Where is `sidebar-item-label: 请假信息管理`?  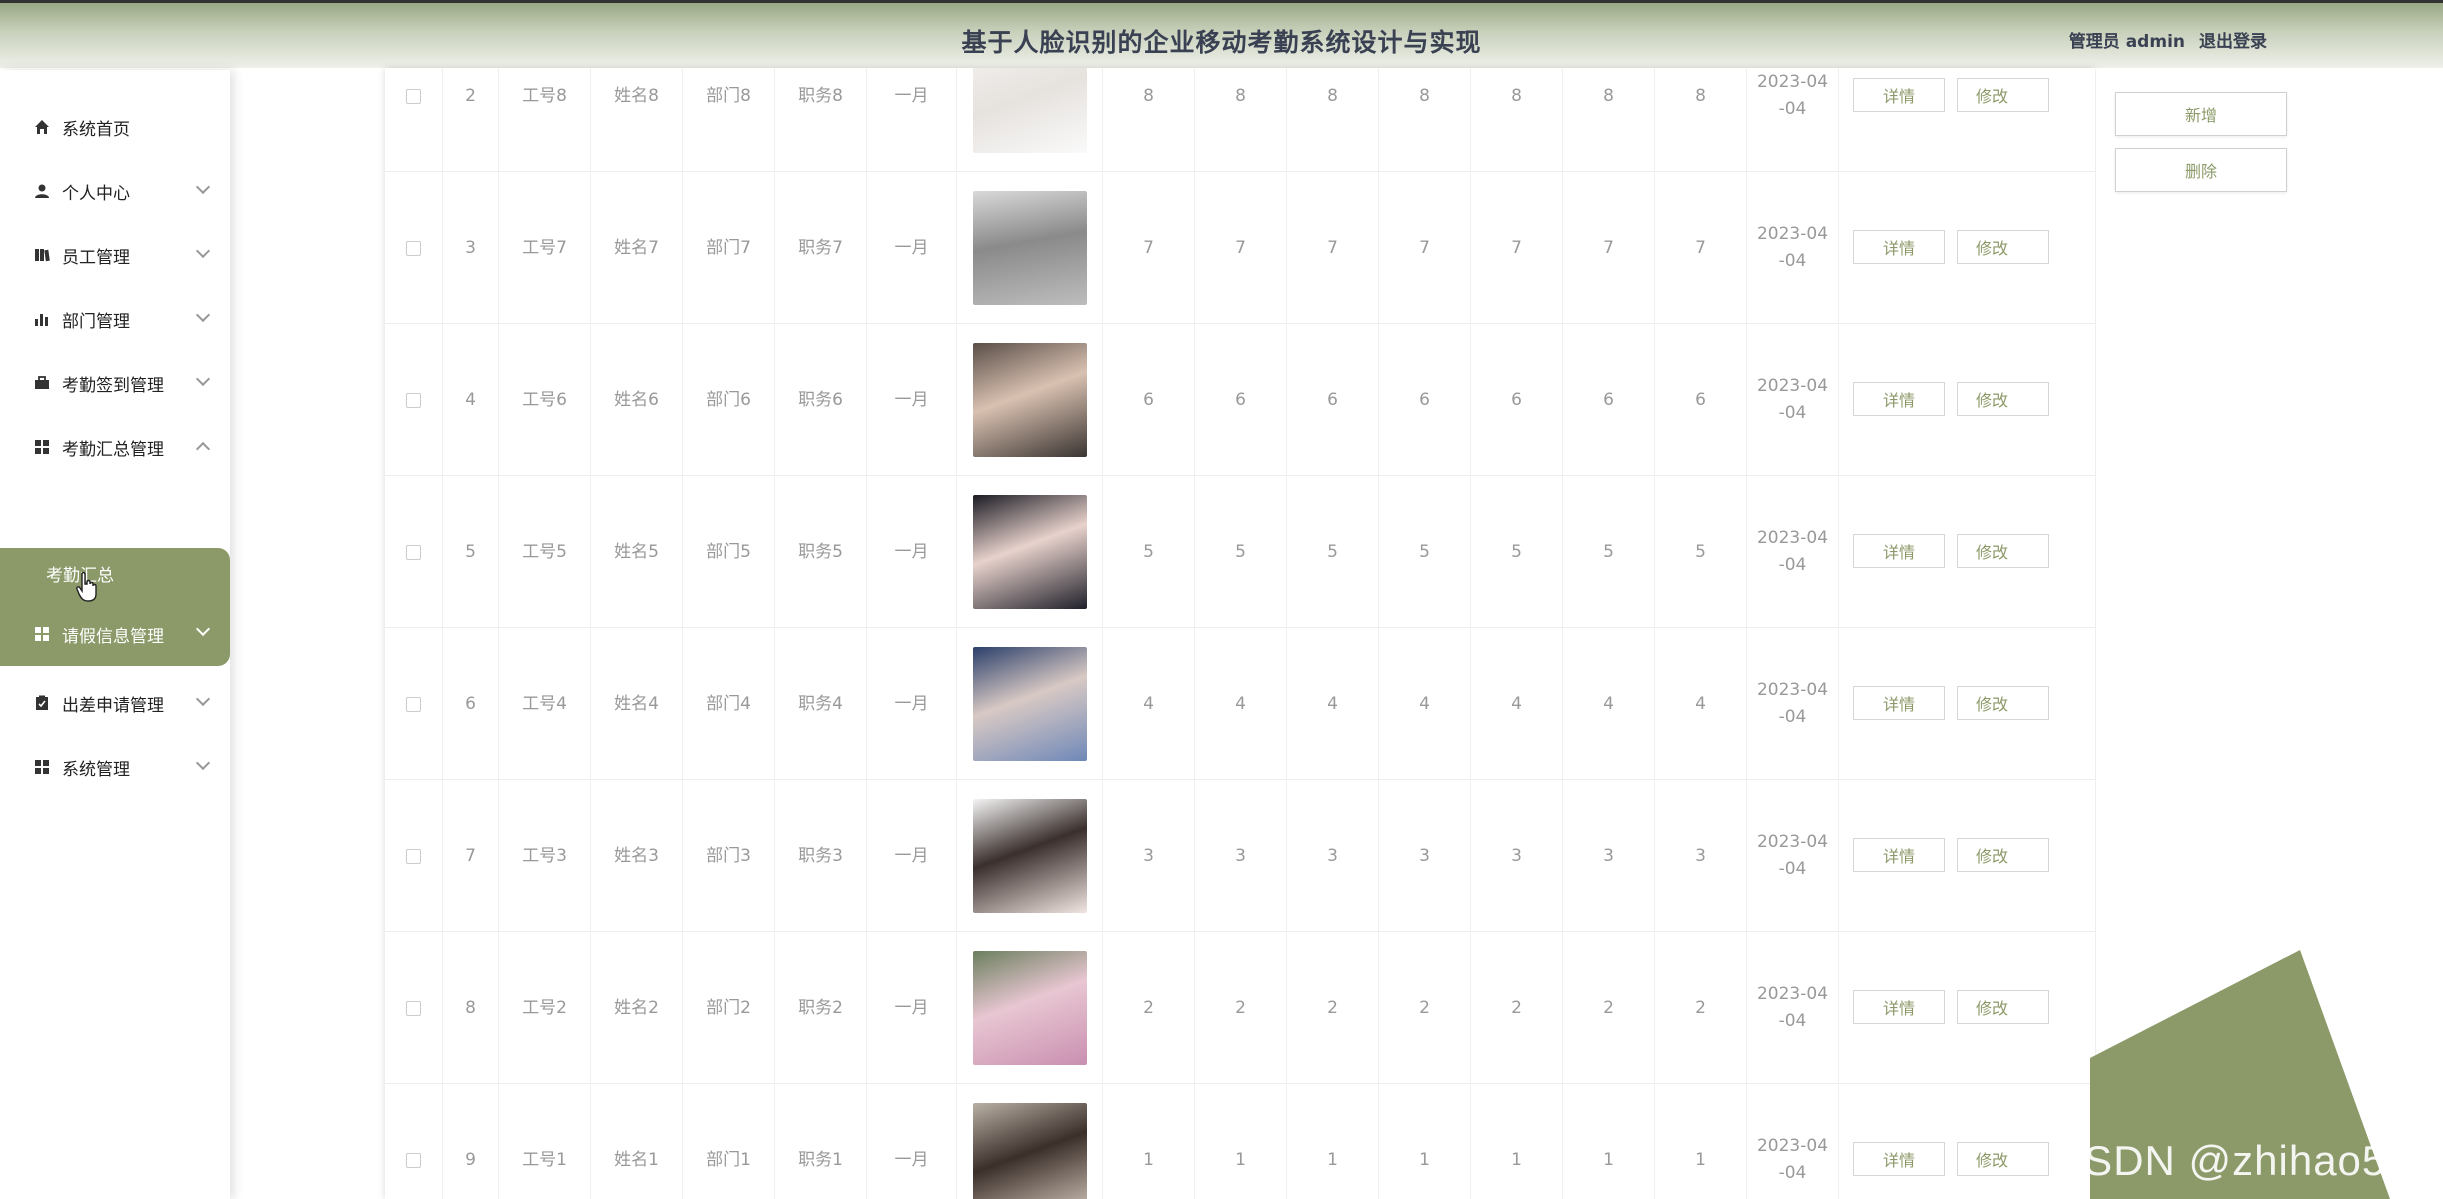 sidebar-item-label: 请假信息管理 is located at coordinates (113, 636).